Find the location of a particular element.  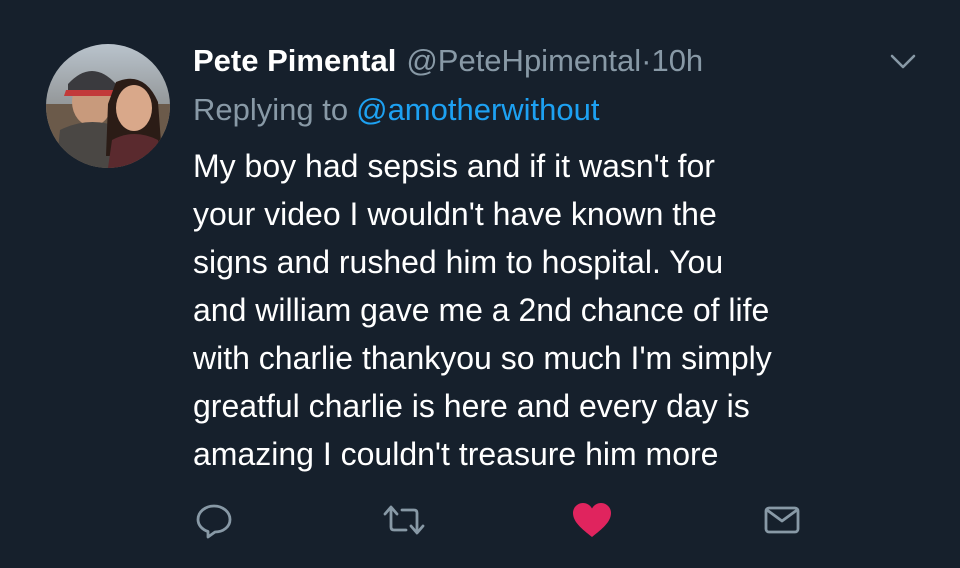

replying-to-line: Replying to @amotherwithout is located at coordinates (396, 110).